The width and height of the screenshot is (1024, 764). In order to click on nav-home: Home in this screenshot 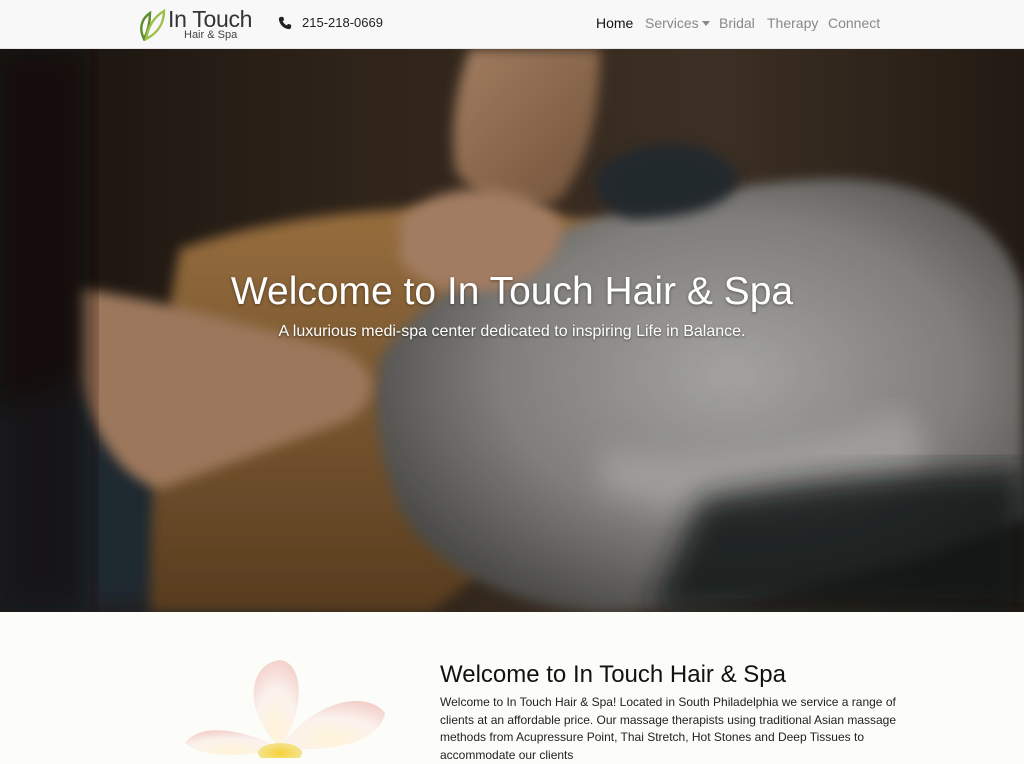, I will do `click(614, 23)`.